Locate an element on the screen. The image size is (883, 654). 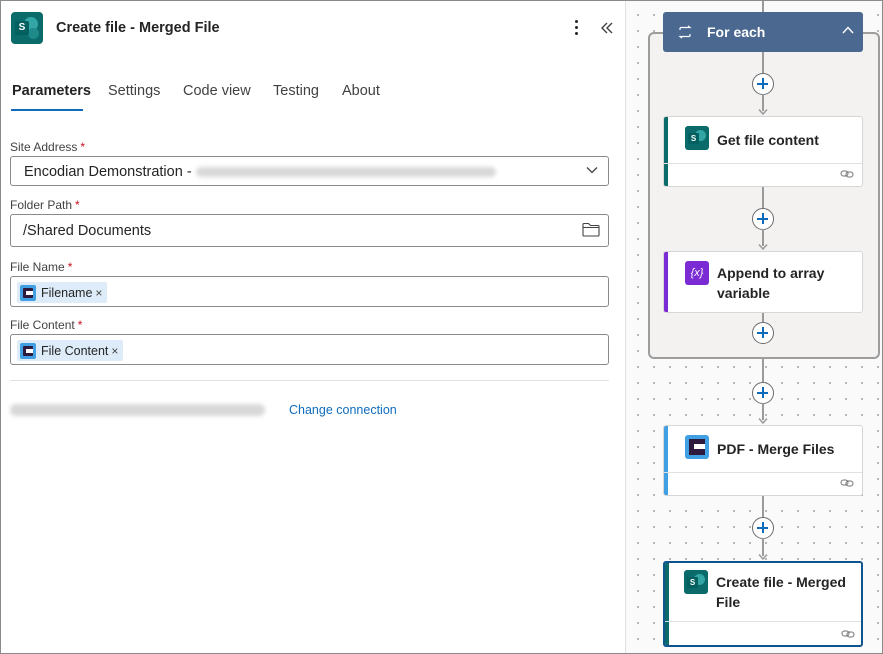
site-address-label: Site Address * is located at coordinates (48, 147).